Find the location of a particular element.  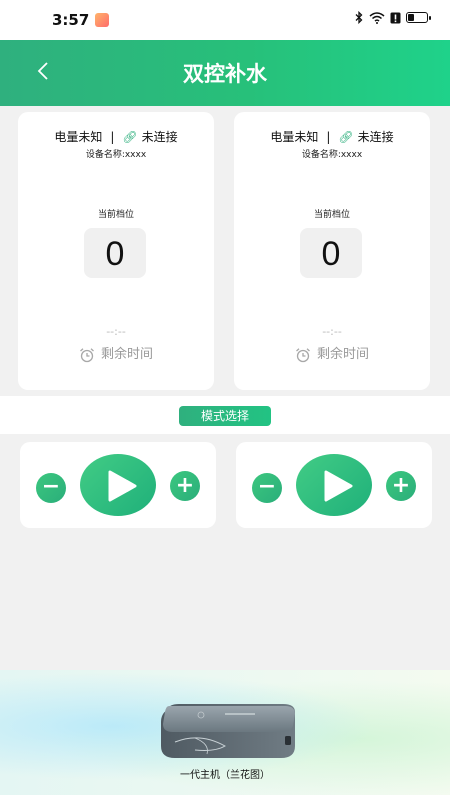

header: 双控补水 is located at coordinates (225, 73).